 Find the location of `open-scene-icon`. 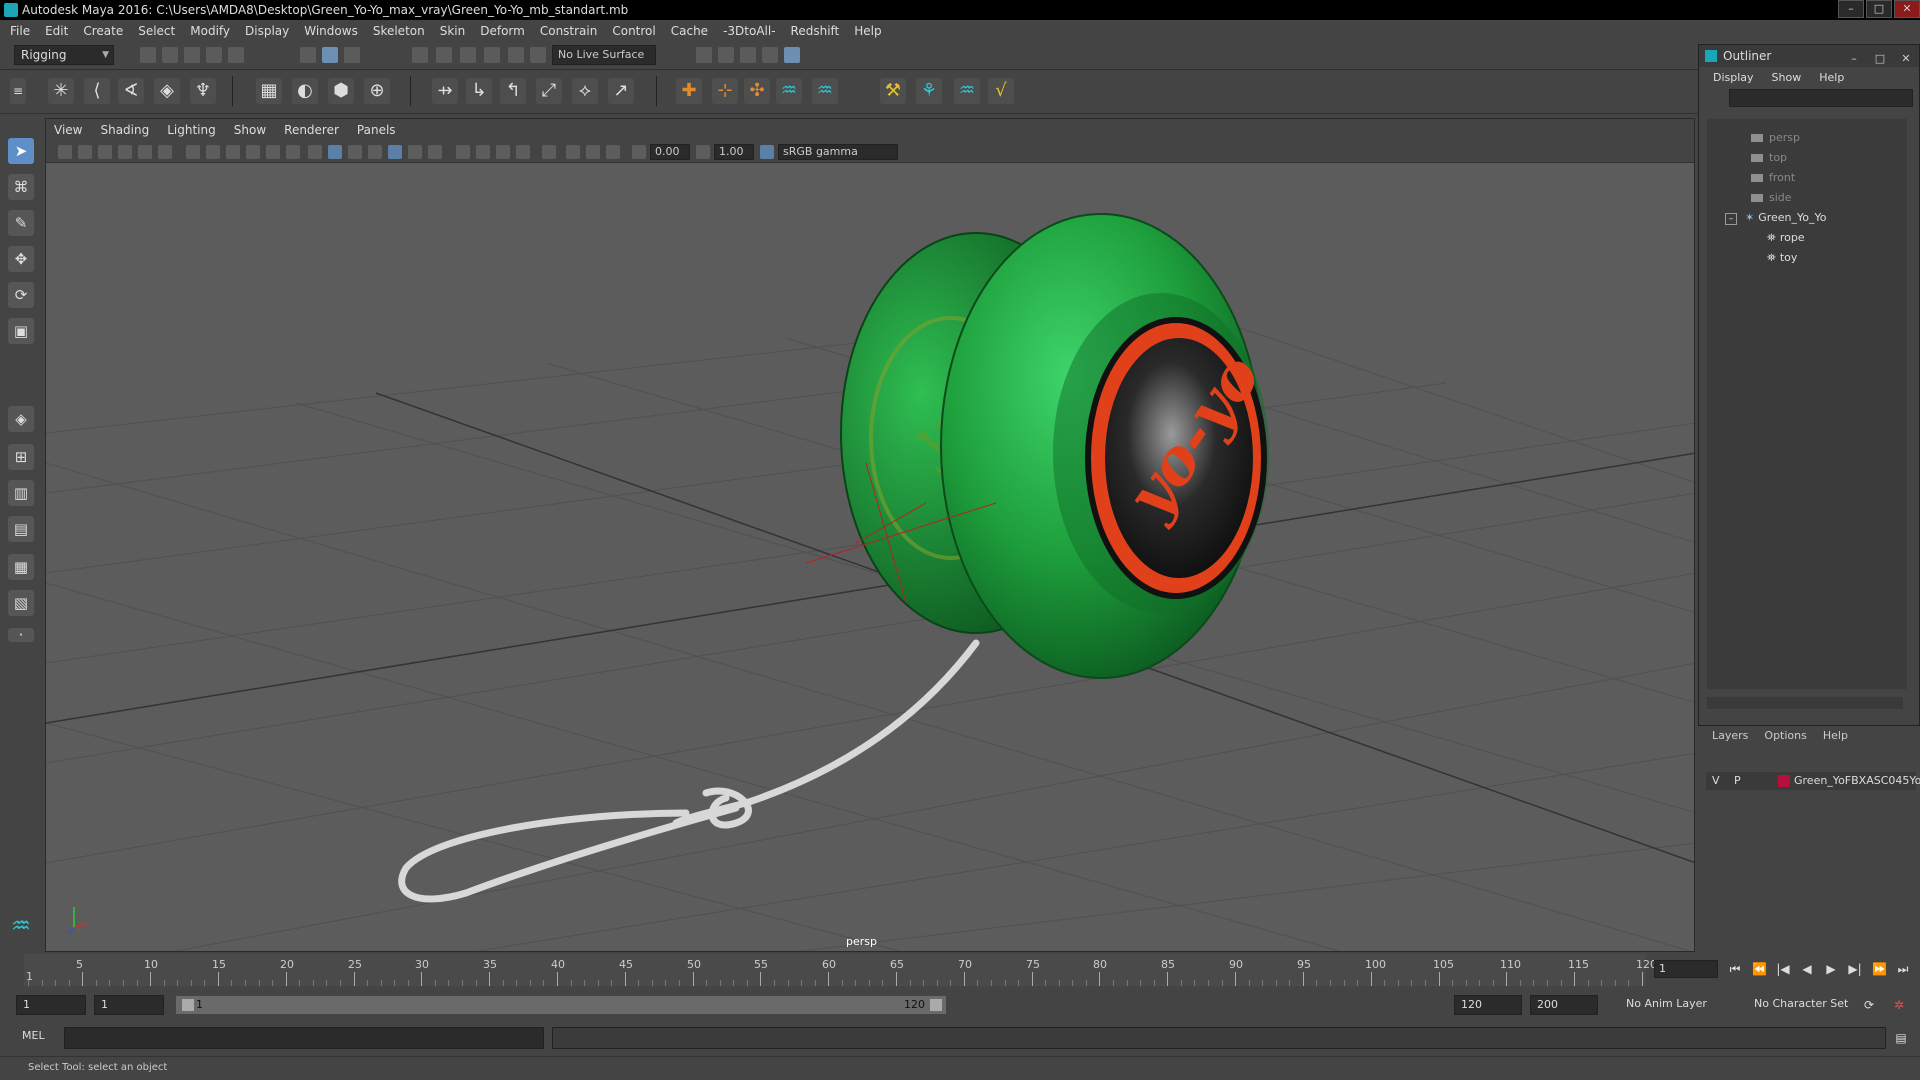

open-scene-icon is located at coordinates (170, 55).